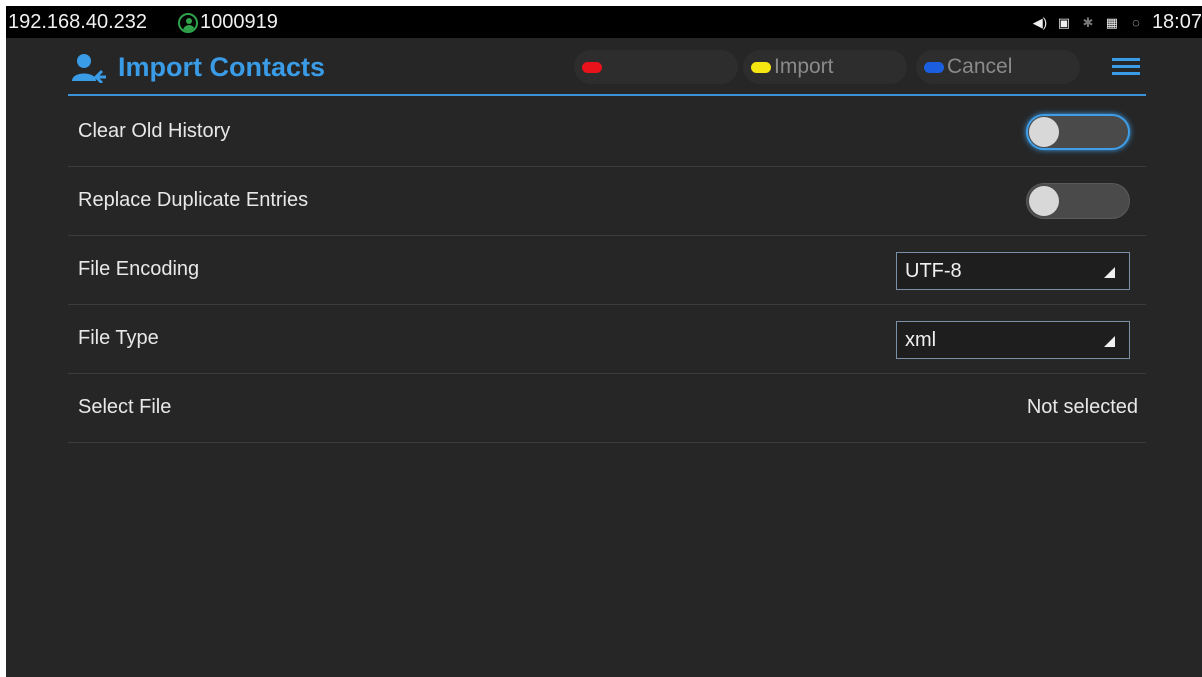  I want to click on yellow-key-icon, so click(761, 67).